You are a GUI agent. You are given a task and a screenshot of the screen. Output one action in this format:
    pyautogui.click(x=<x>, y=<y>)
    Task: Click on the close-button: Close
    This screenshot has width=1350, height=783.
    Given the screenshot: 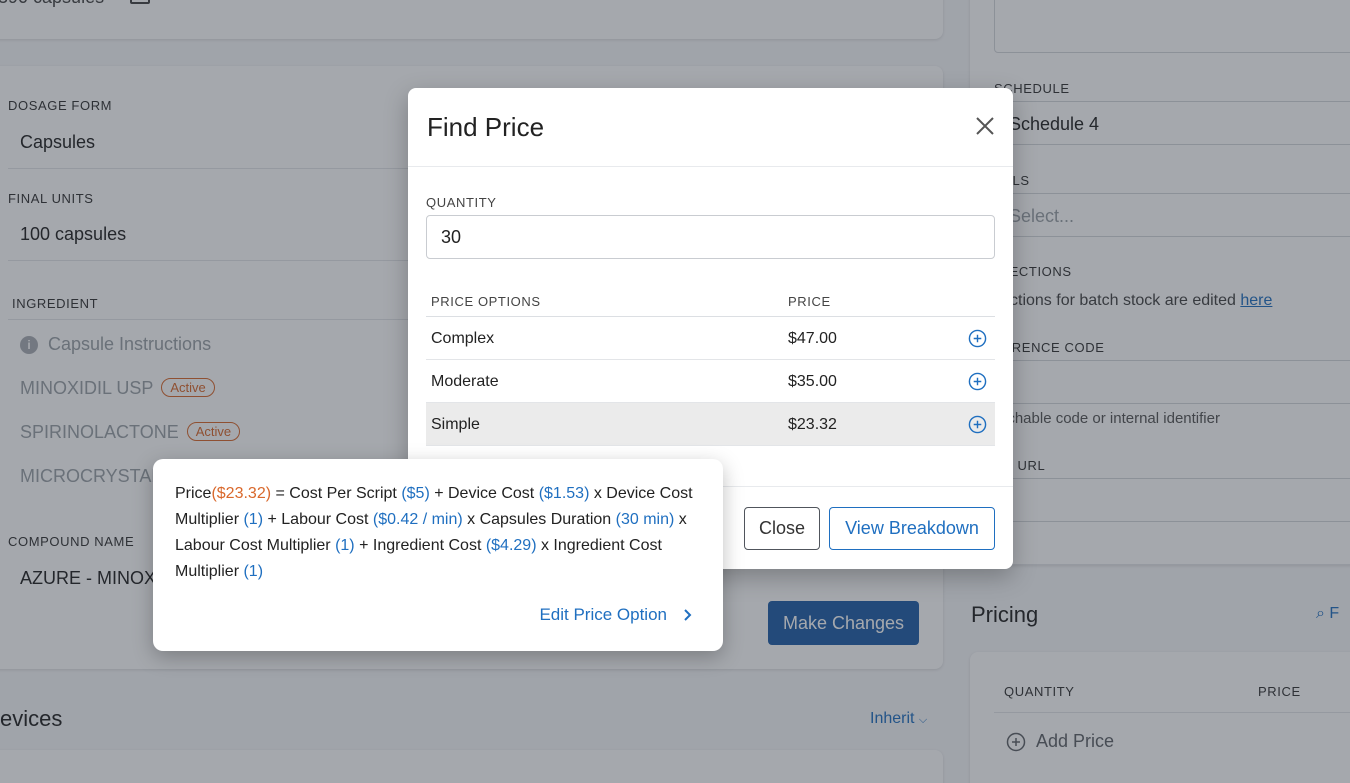 What is the action you would take?
    pyautogui.click(x=782, y=528)
    